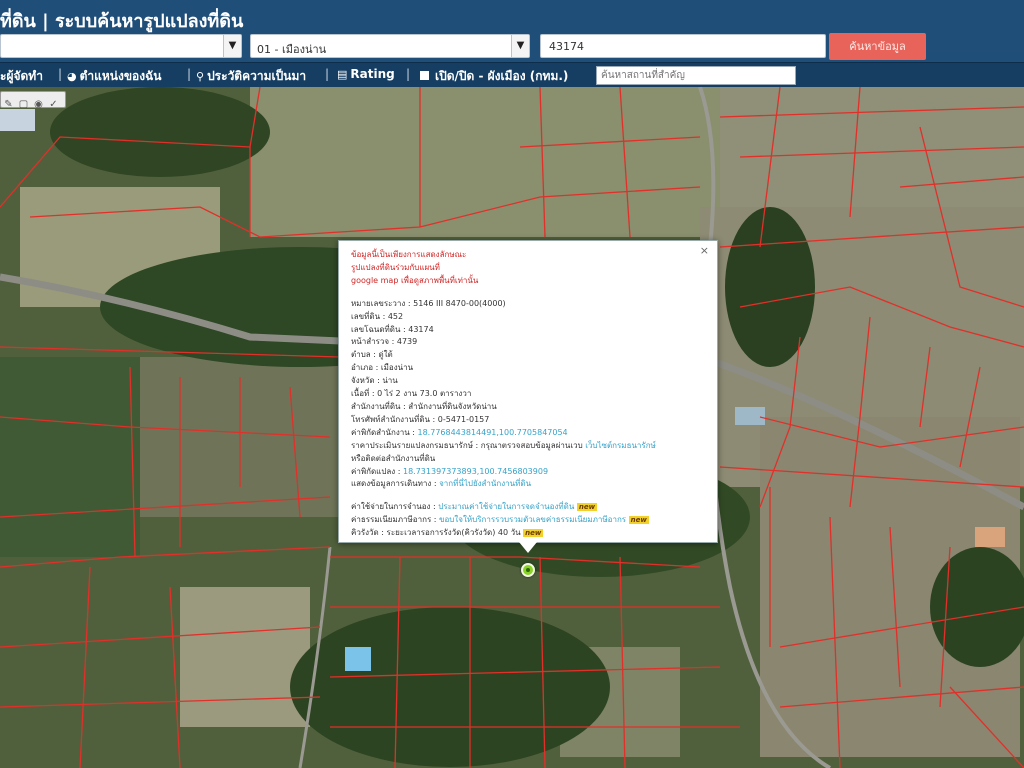 This screenshot has width=1024, height=768. Describe the element at coordinates (382, 368) in the screenshot. I see `district: อำเภอ : เมืองน่าน` at that location.